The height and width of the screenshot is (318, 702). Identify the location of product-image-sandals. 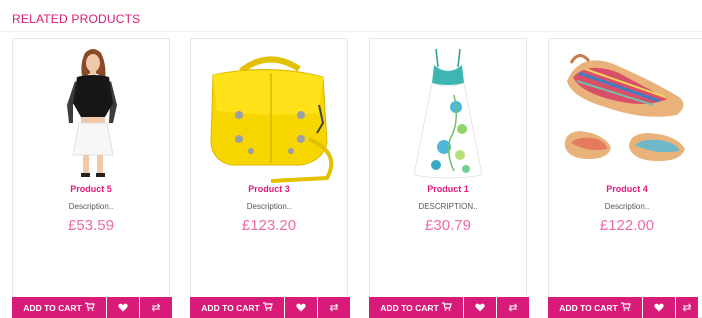
(625, 113).